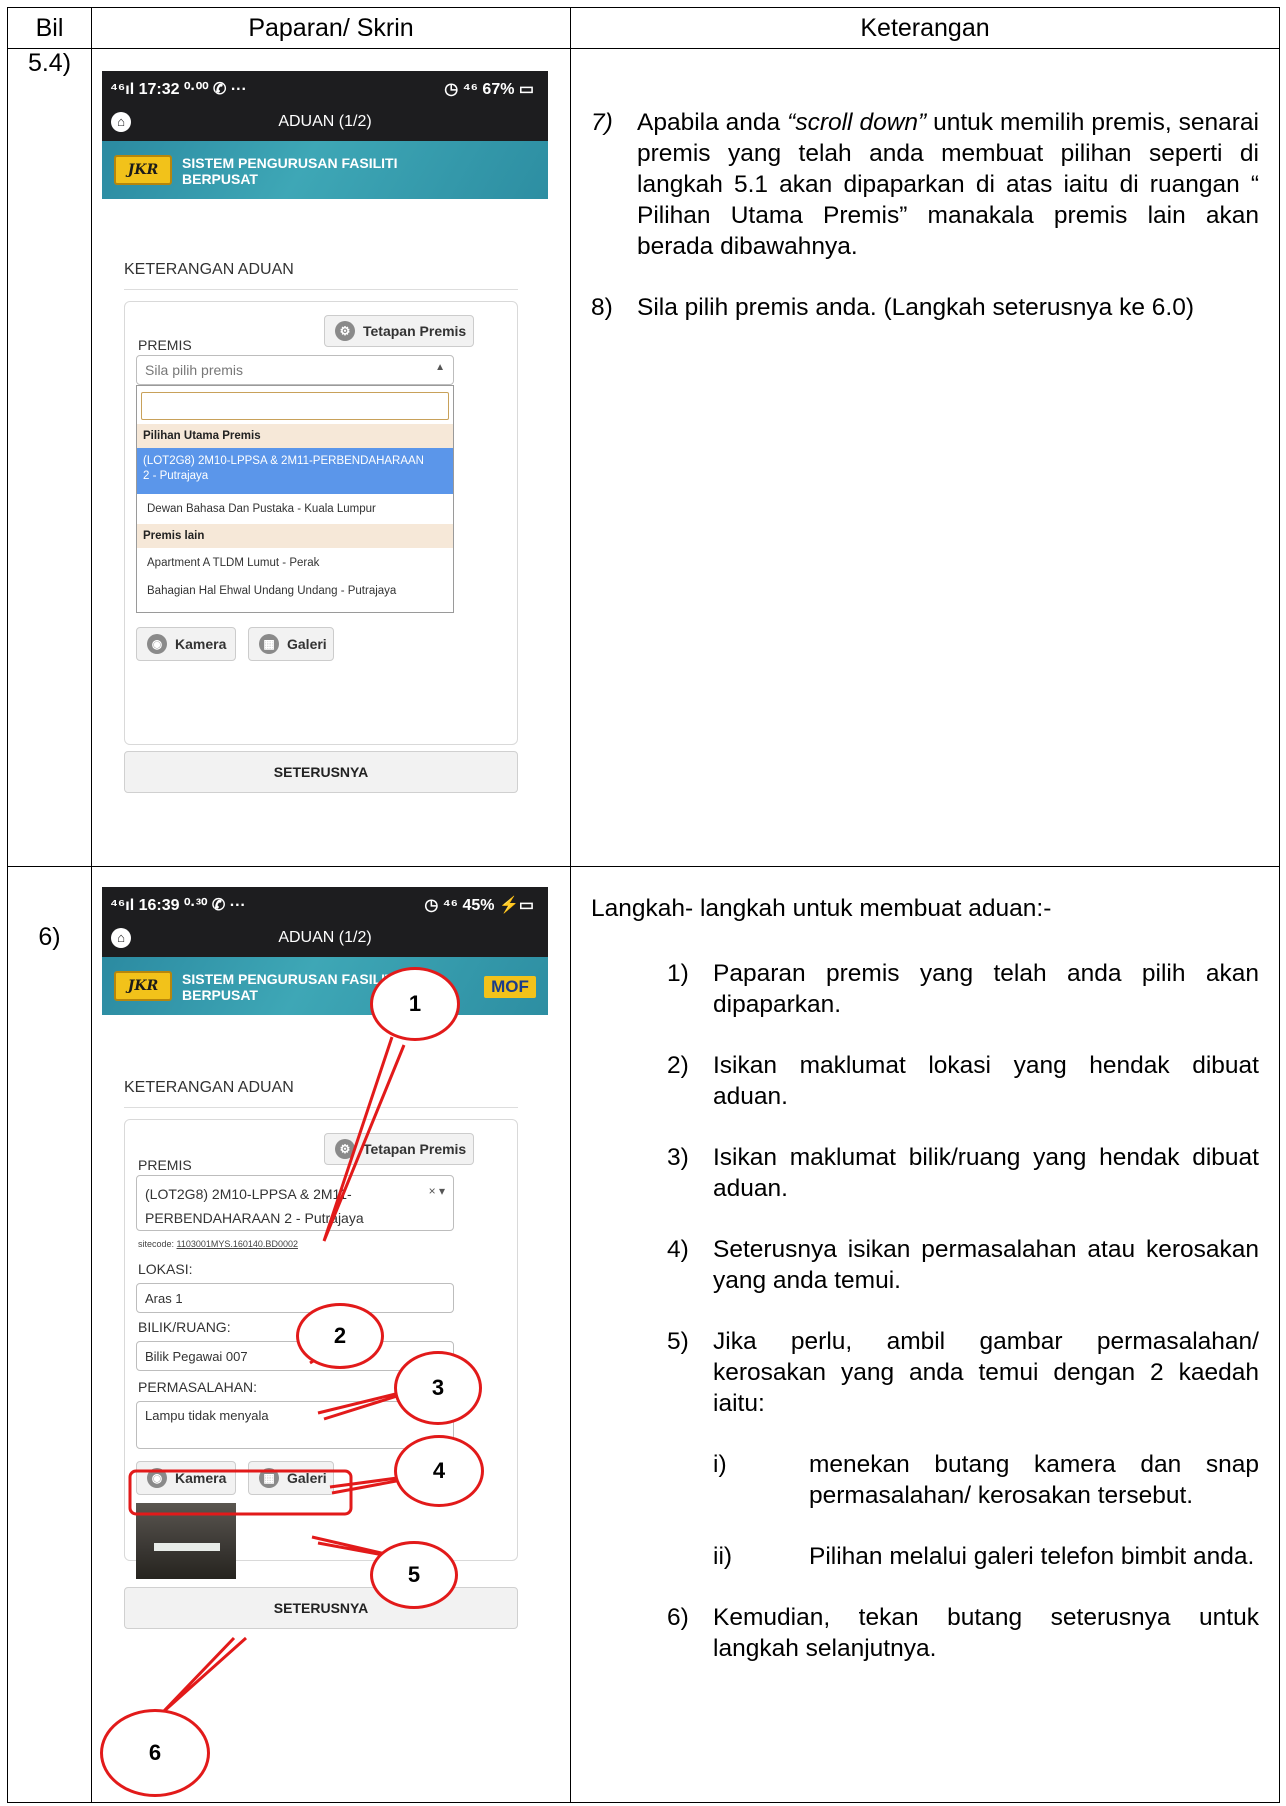 The width and height of the screenshot is (1286, 1806). What do you see at coordinates (209, 269) in the screenshot?
I see `section-title: KETERANGAN ADUAN` at bounding box center [209, 269].